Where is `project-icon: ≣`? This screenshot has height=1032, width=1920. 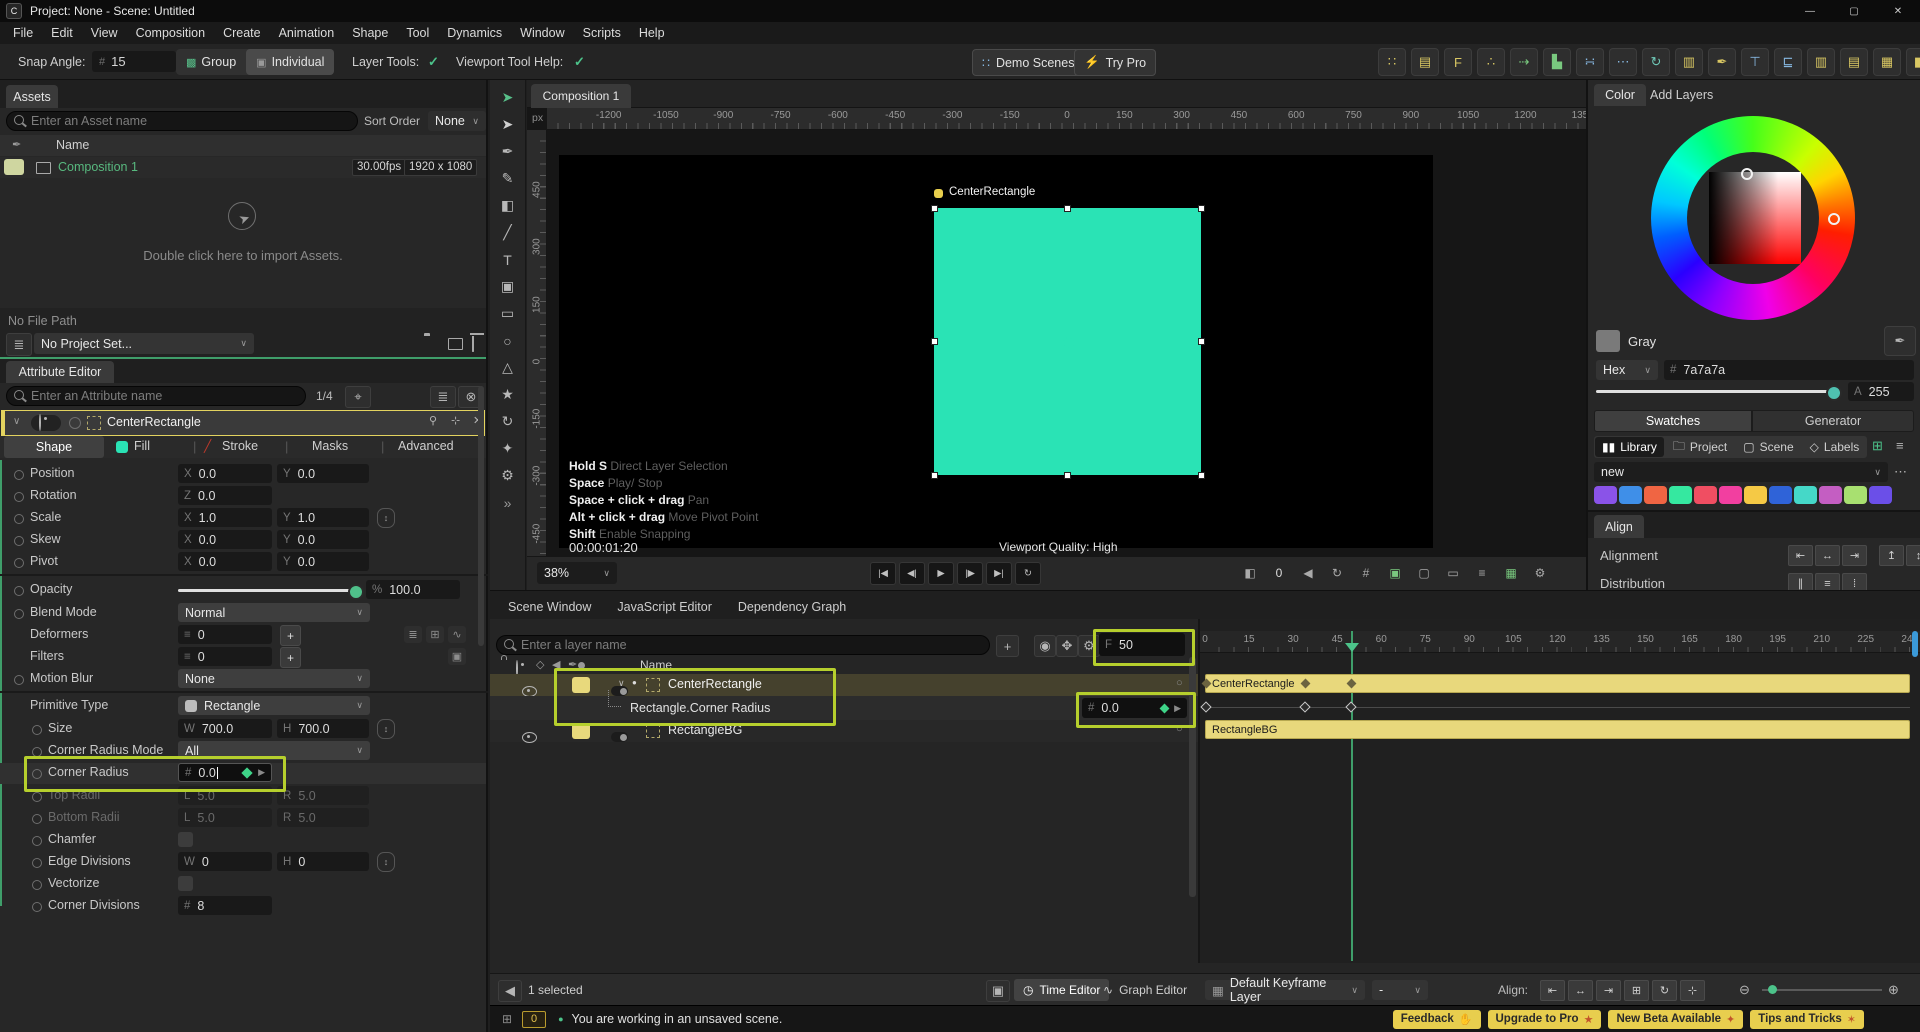 project-icon: ≣ is located at coordinates (19, 344).